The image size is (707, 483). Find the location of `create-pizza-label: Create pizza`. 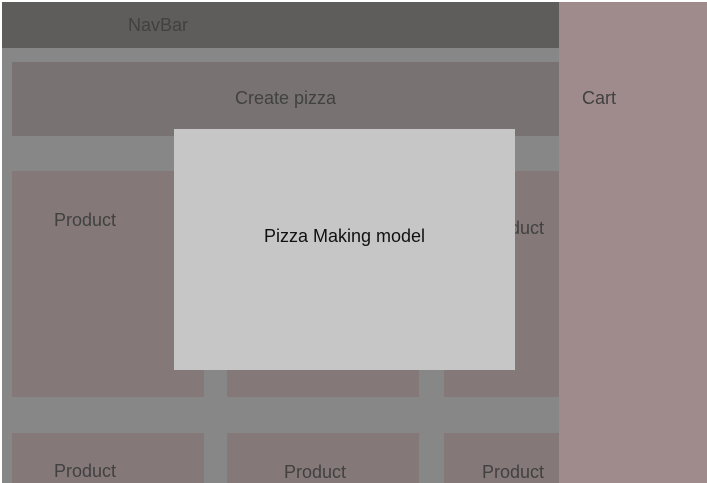

create-pizza-label: Create pizza is located at coordinates (285, 98).